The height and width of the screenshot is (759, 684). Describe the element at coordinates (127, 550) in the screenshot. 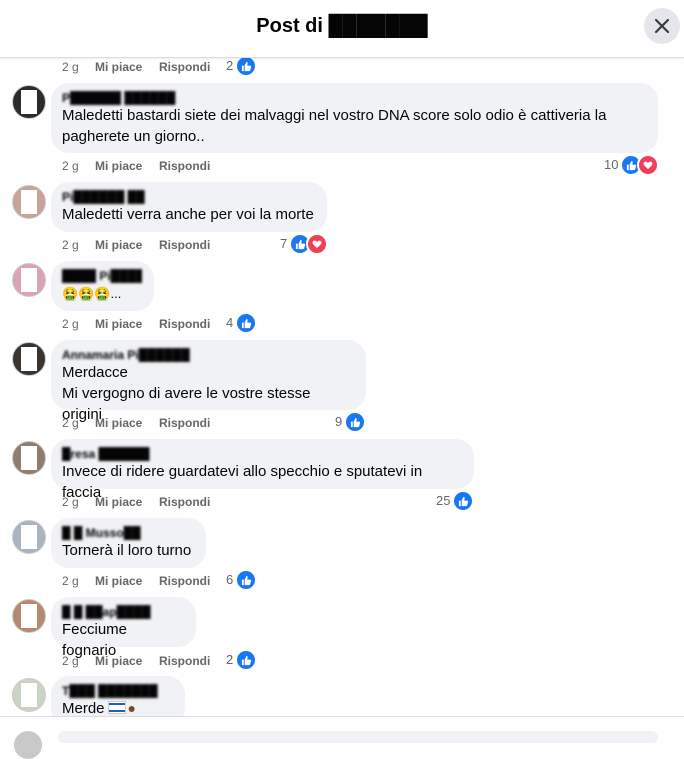

I see `comment-text: Tornerà il loro turno` at that location.